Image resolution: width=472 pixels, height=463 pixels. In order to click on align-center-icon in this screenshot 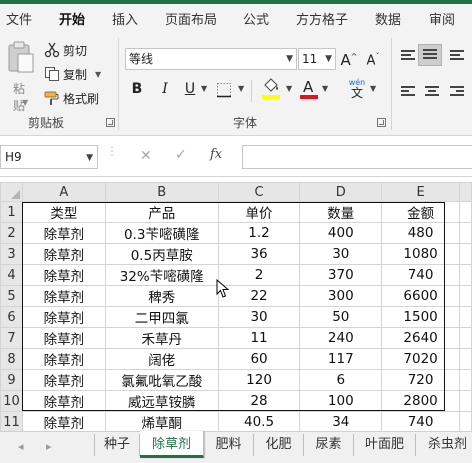, I will do `click(432, 92)`.